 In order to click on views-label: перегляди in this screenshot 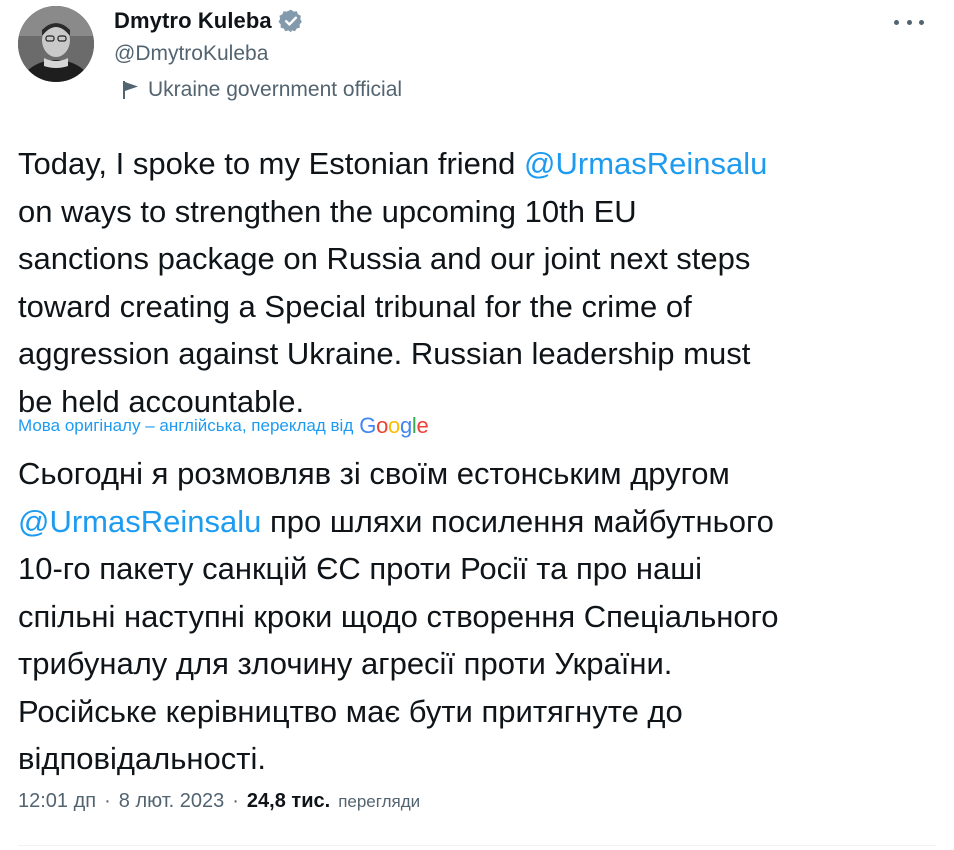, I will do `click(379, 801)`.